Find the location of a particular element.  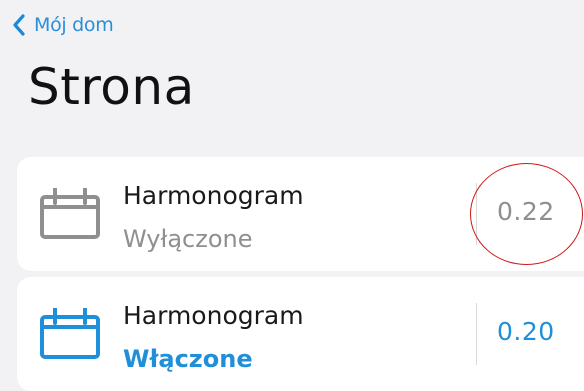

back-label: Mój dom is located at coordinates (74, 25).